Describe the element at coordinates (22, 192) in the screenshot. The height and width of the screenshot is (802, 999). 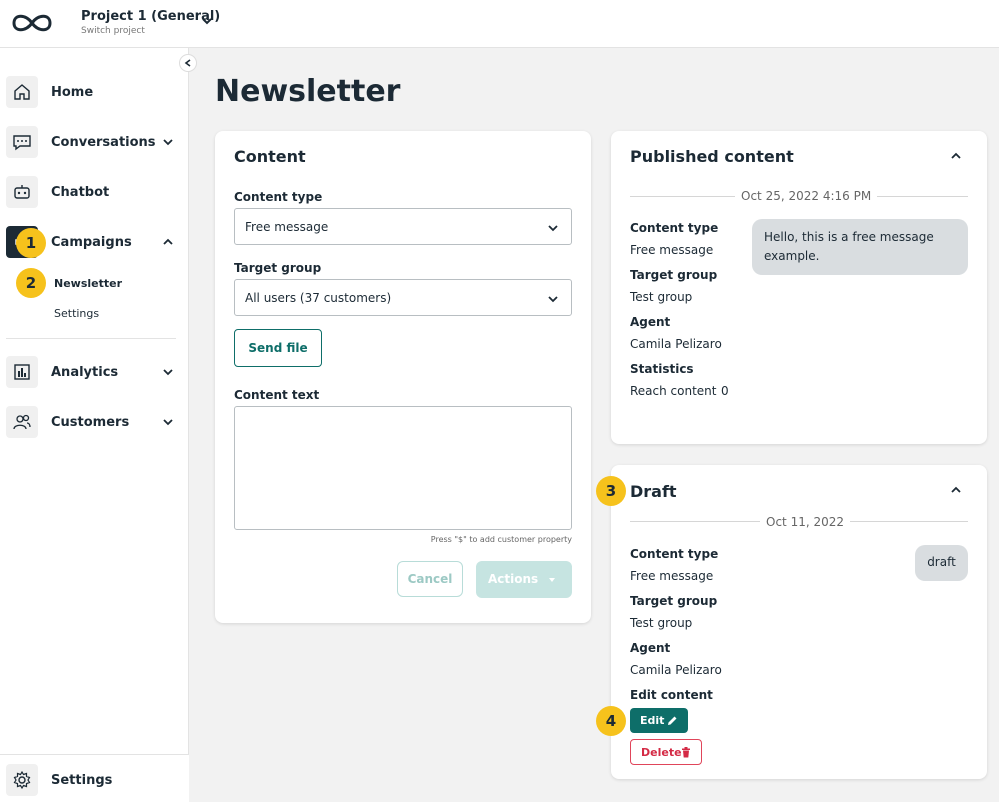
I see `robot-icon` at that location.